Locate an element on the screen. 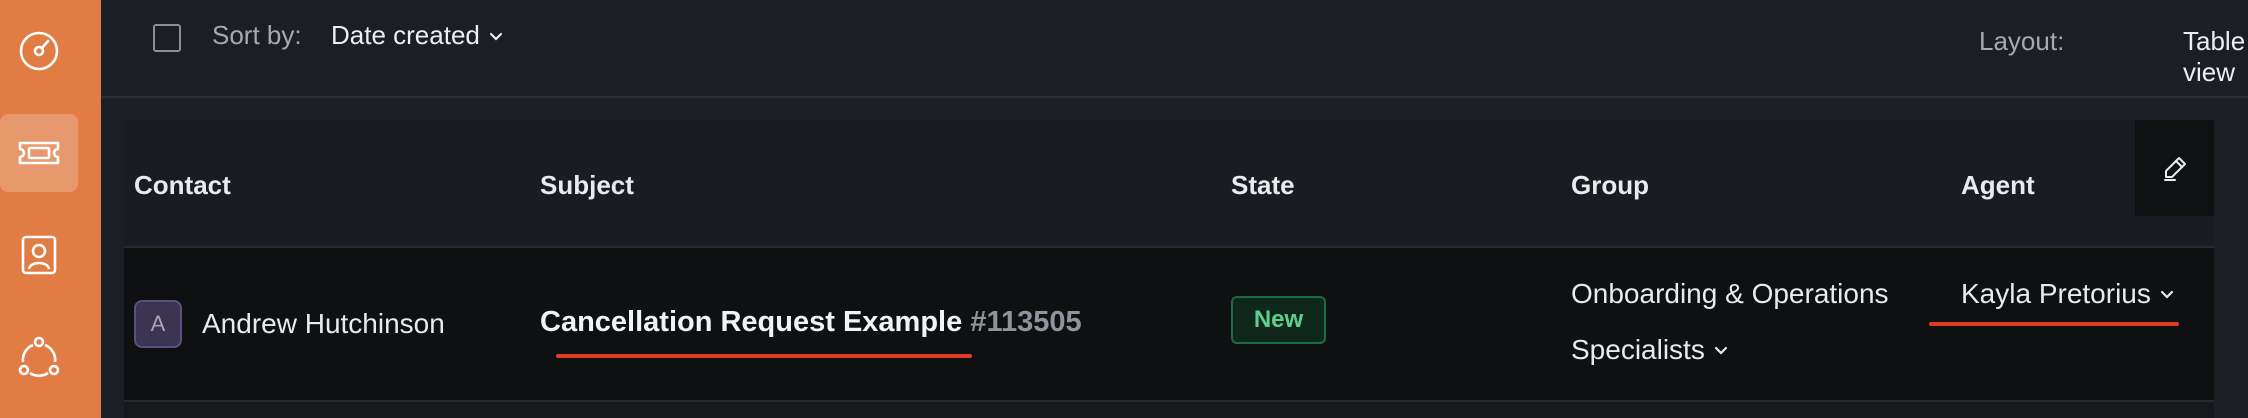 The image size is (2248, 418). group-dropdown: Specialists is located at coordinates (1650, 350).